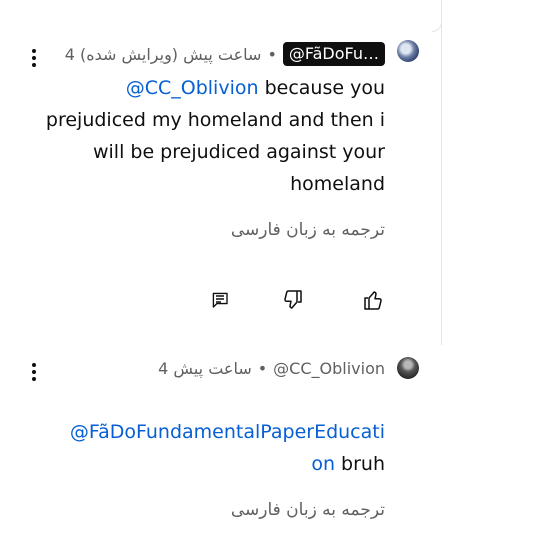  I want to click on author-name: @CC_Oblivion, so click(329, 368).